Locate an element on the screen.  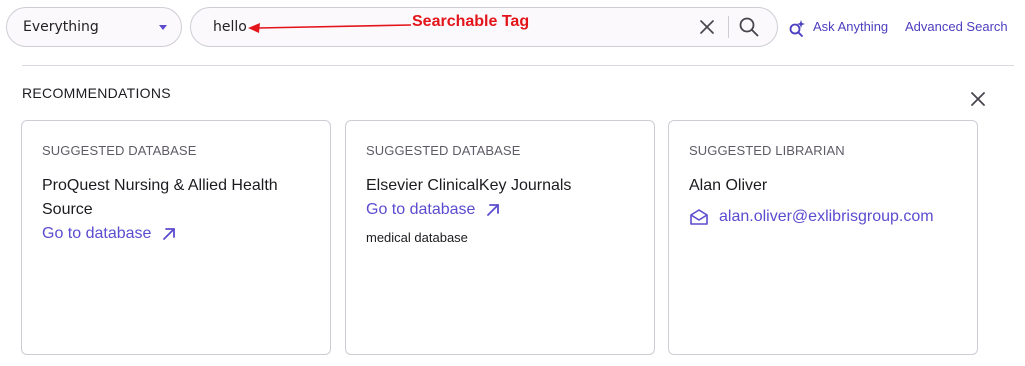
sparkle-search-icon is located at coordinates (797, 28).